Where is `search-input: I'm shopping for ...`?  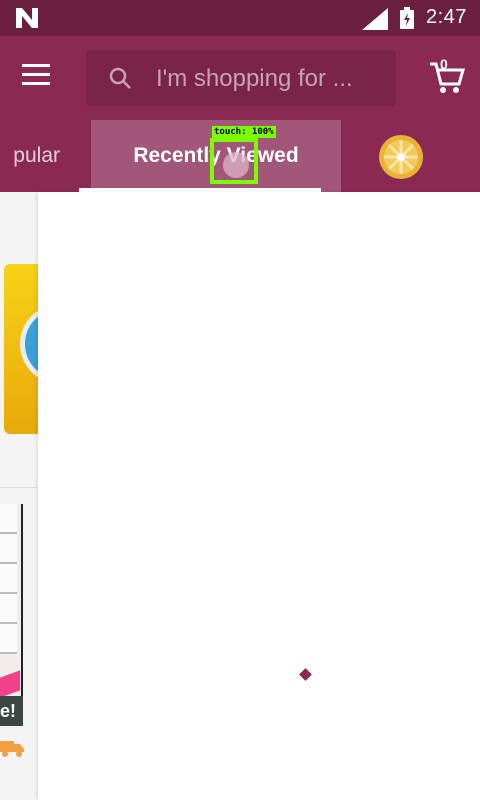 search-input: I'm shopping for ... is located at coordinates (241, 78).